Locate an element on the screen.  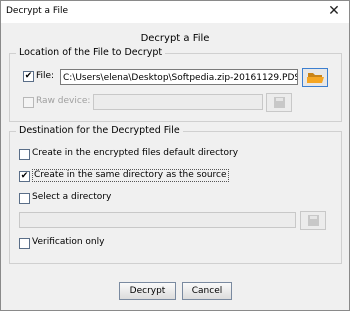
file-browse-button is located at coordinates (315, 77).